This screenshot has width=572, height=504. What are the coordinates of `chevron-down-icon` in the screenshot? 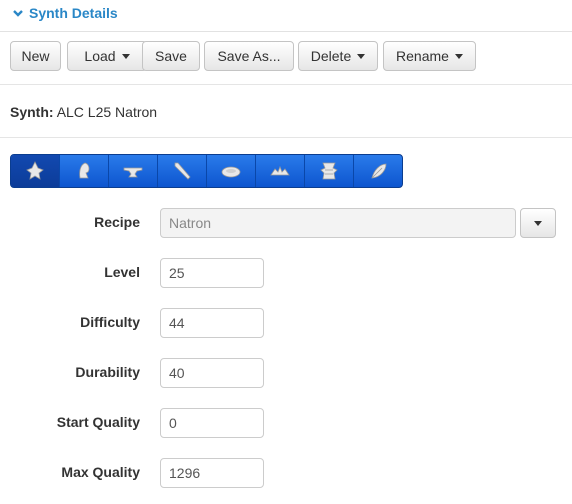 It's located at (18, 13).